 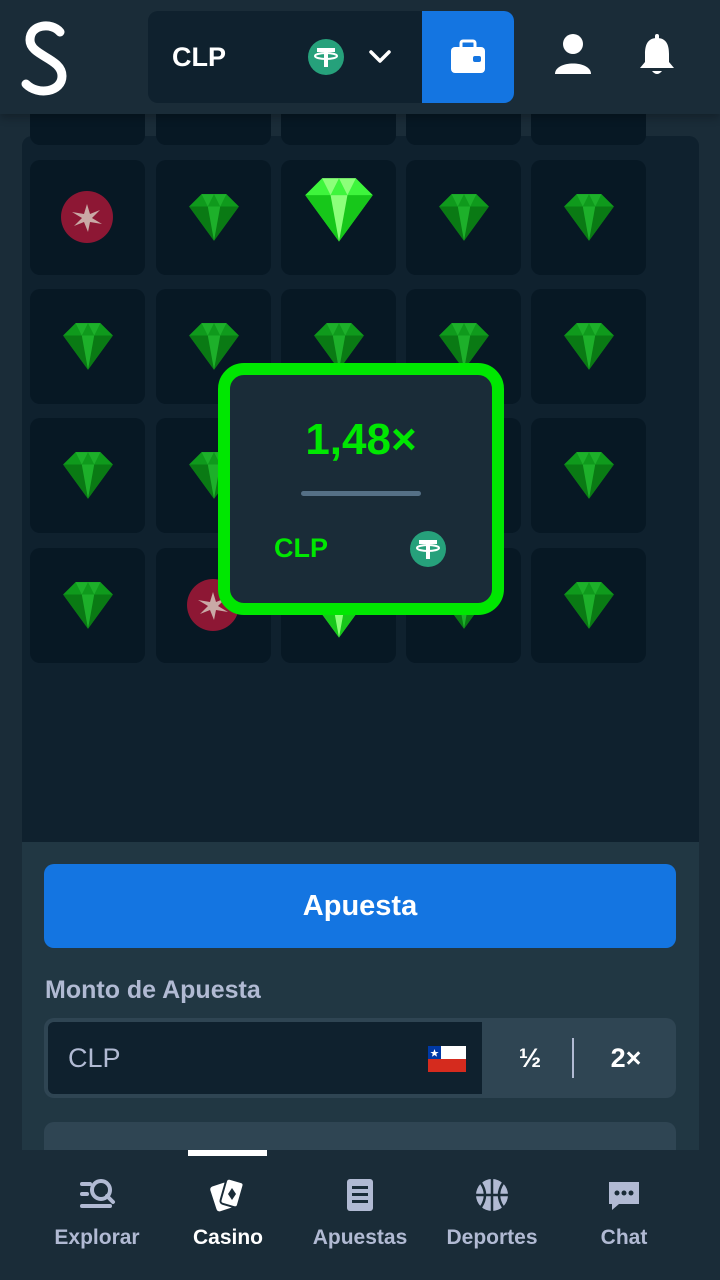 I want to click on wallet-icon, so click(x=468, y=56).